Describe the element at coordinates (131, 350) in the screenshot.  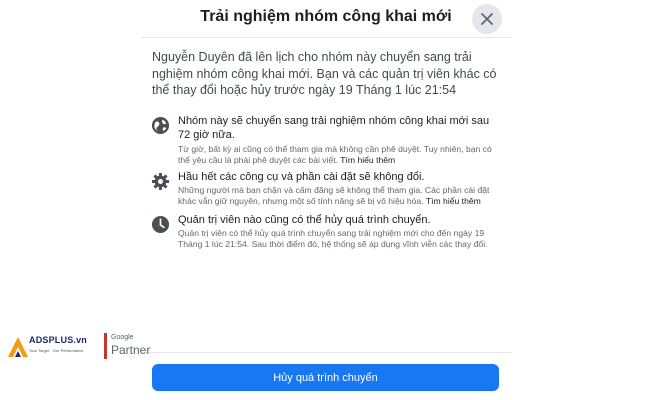
I see `partner-label: Partner` at that location.